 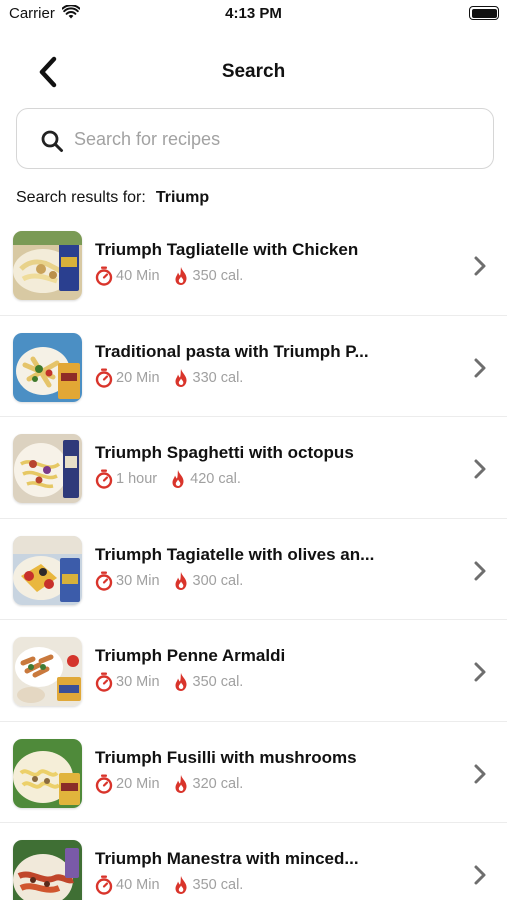 I want to click on recipe-meta: 30 Min 300 cal., so click(x=169, y=581).